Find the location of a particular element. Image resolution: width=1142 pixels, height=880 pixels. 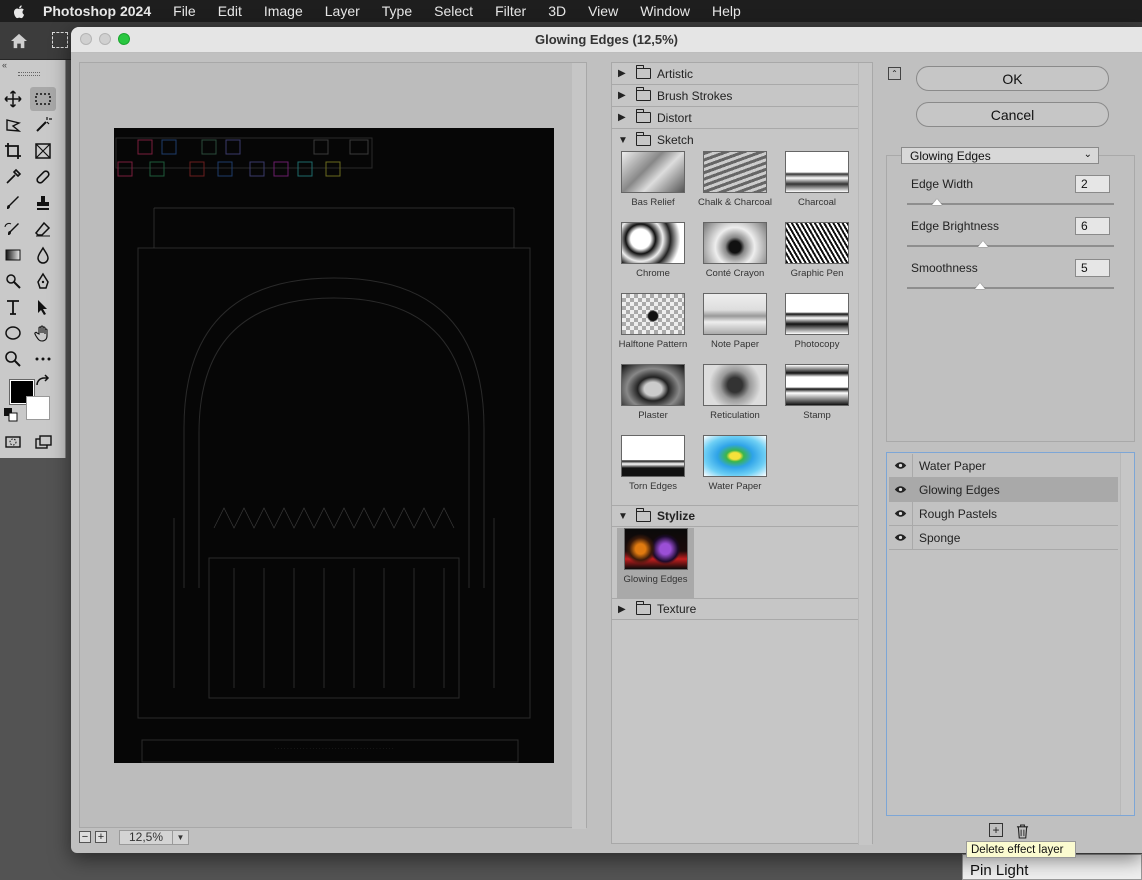

zoom-in-button: + is located at coordinates (101, 837).